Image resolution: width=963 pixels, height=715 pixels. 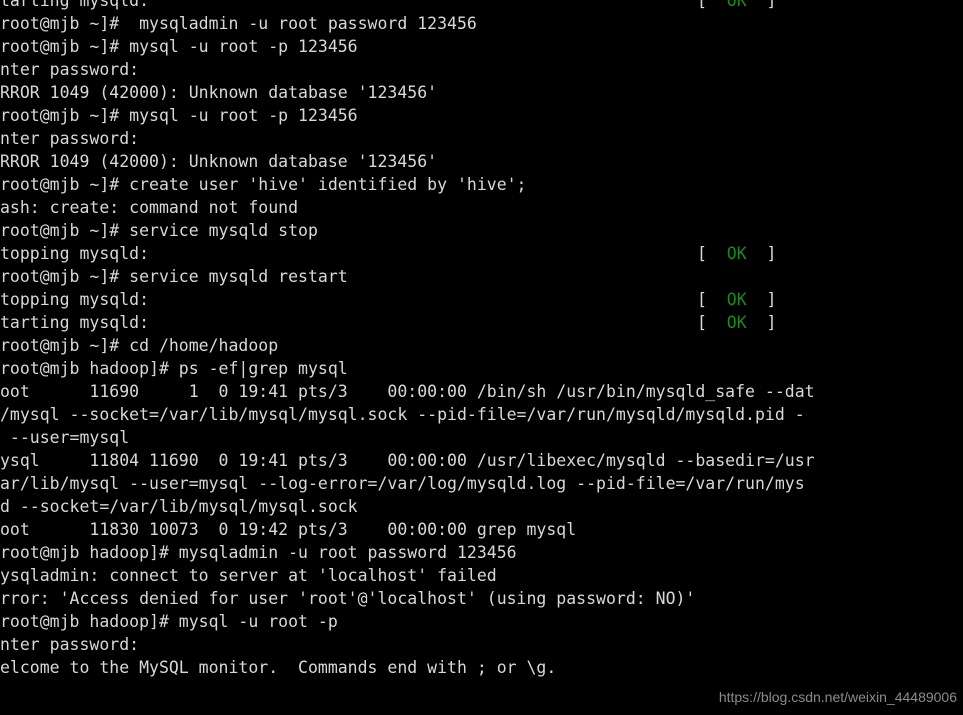 I want to click on terminal-line: --user=mysql, so click(x=481, y=437).